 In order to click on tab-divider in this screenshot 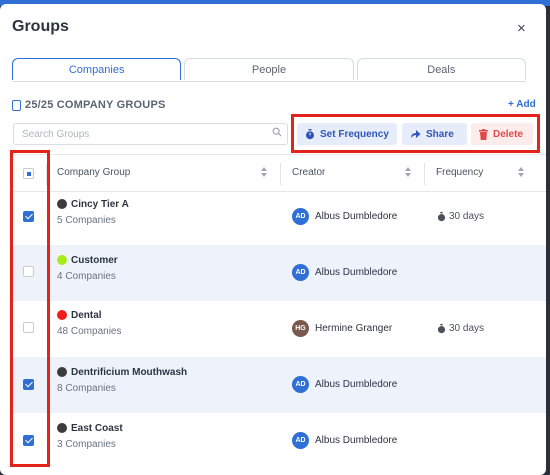, I will do `click(269, 81)`.